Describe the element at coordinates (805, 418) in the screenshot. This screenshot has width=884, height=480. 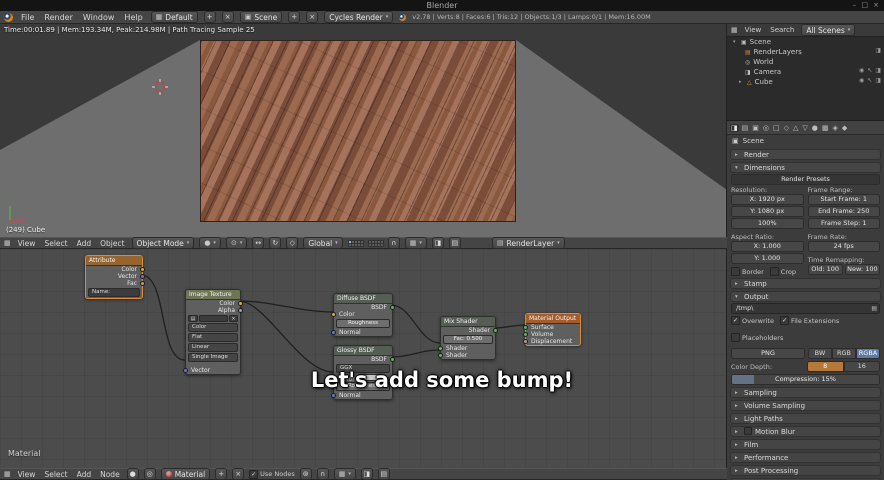
I see `panel-light-paths: ▸ Light Paths` at that location.